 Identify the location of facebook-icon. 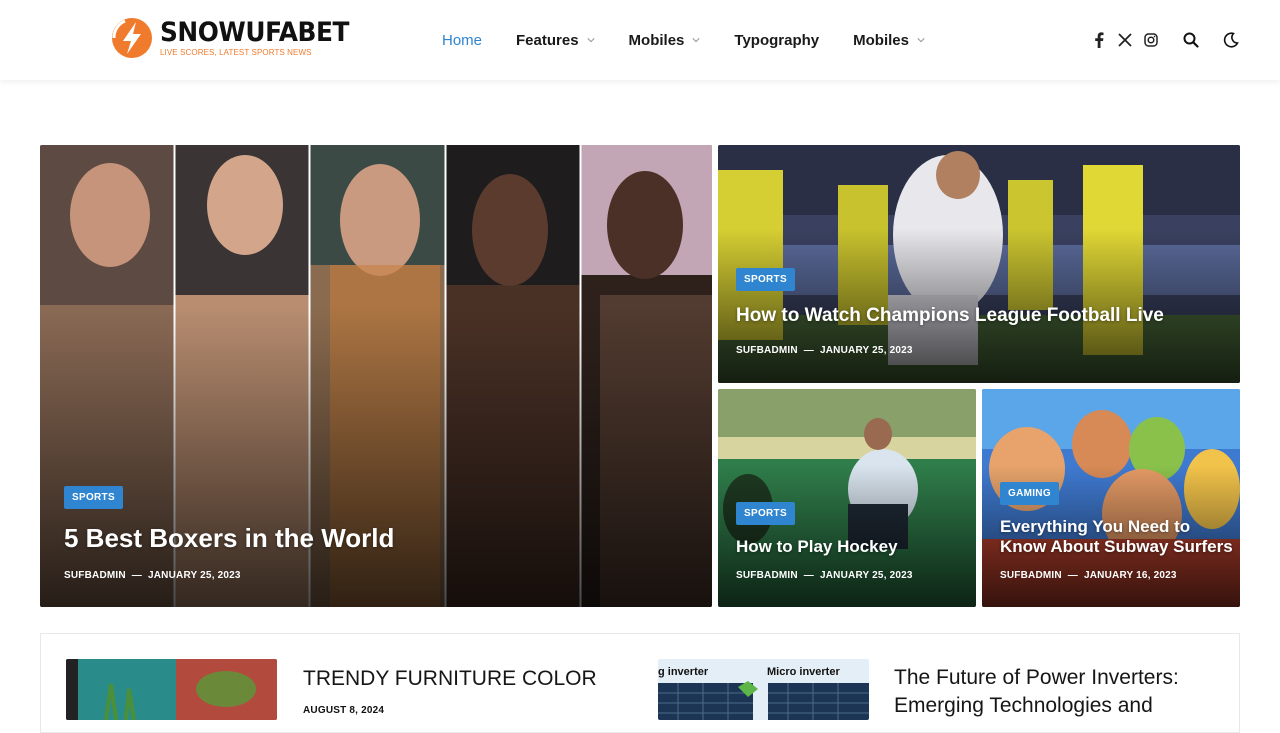
(1099, 40).